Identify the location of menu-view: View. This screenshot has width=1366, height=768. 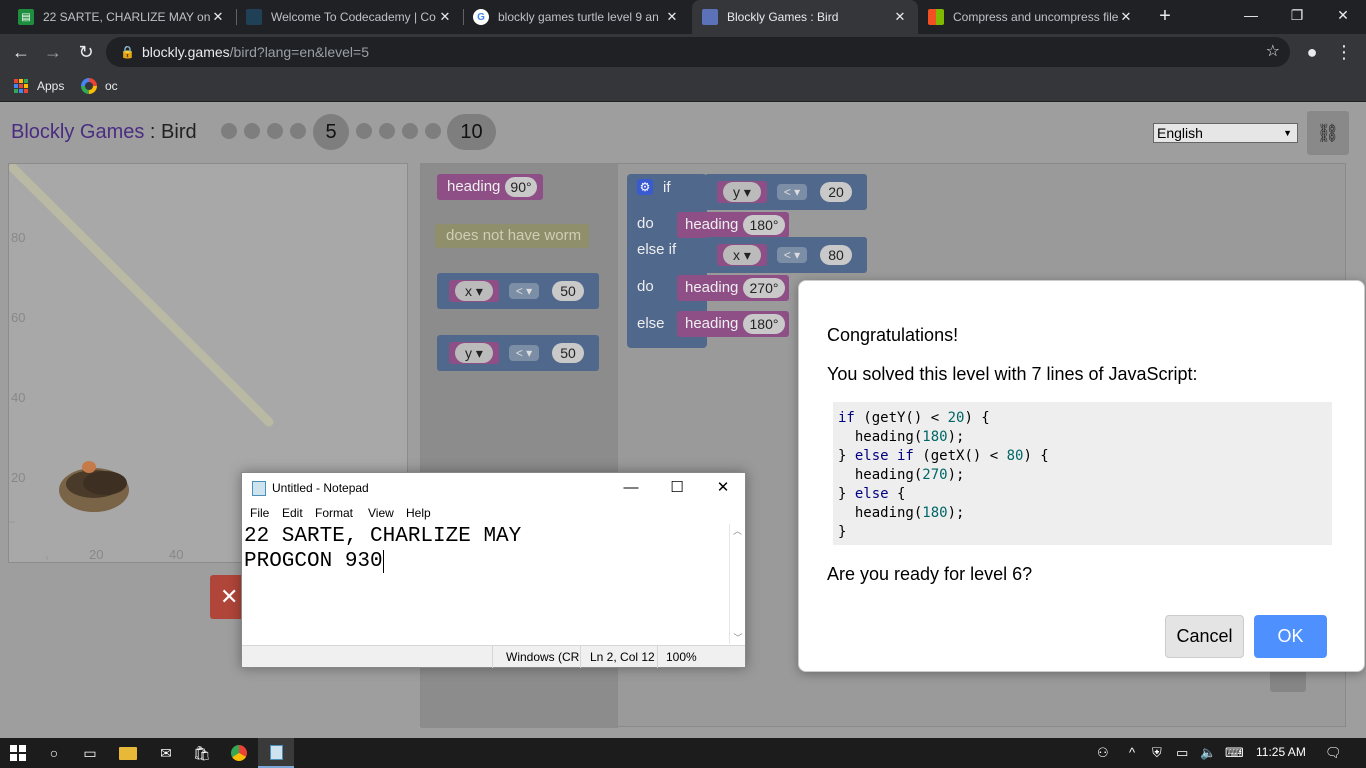
(381, 513).